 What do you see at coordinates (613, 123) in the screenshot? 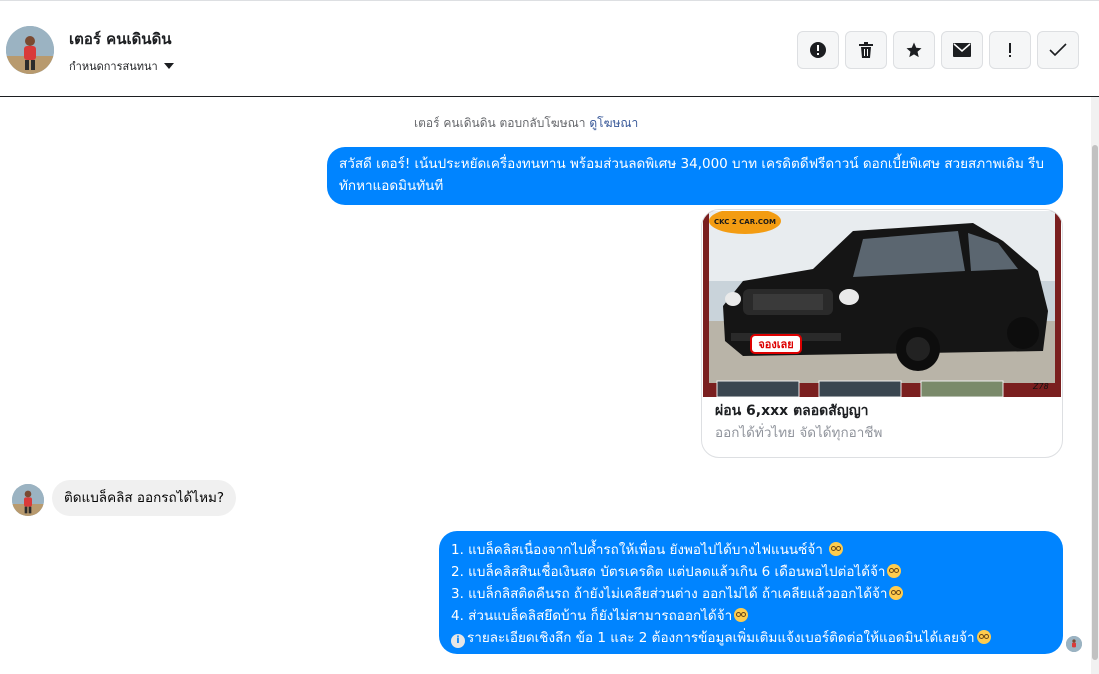
I see `view-ad-link: ดูโฆษณา` at bounding box center [613, 123].